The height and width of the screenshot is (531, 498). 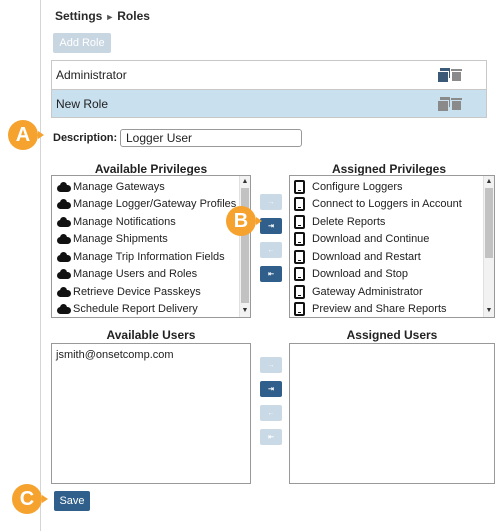 What do you see at coordinates (389, 169) in the screenshot?
I see `assigned-privileges-title: Assigned Privileges` at bounding box center [389, 169].